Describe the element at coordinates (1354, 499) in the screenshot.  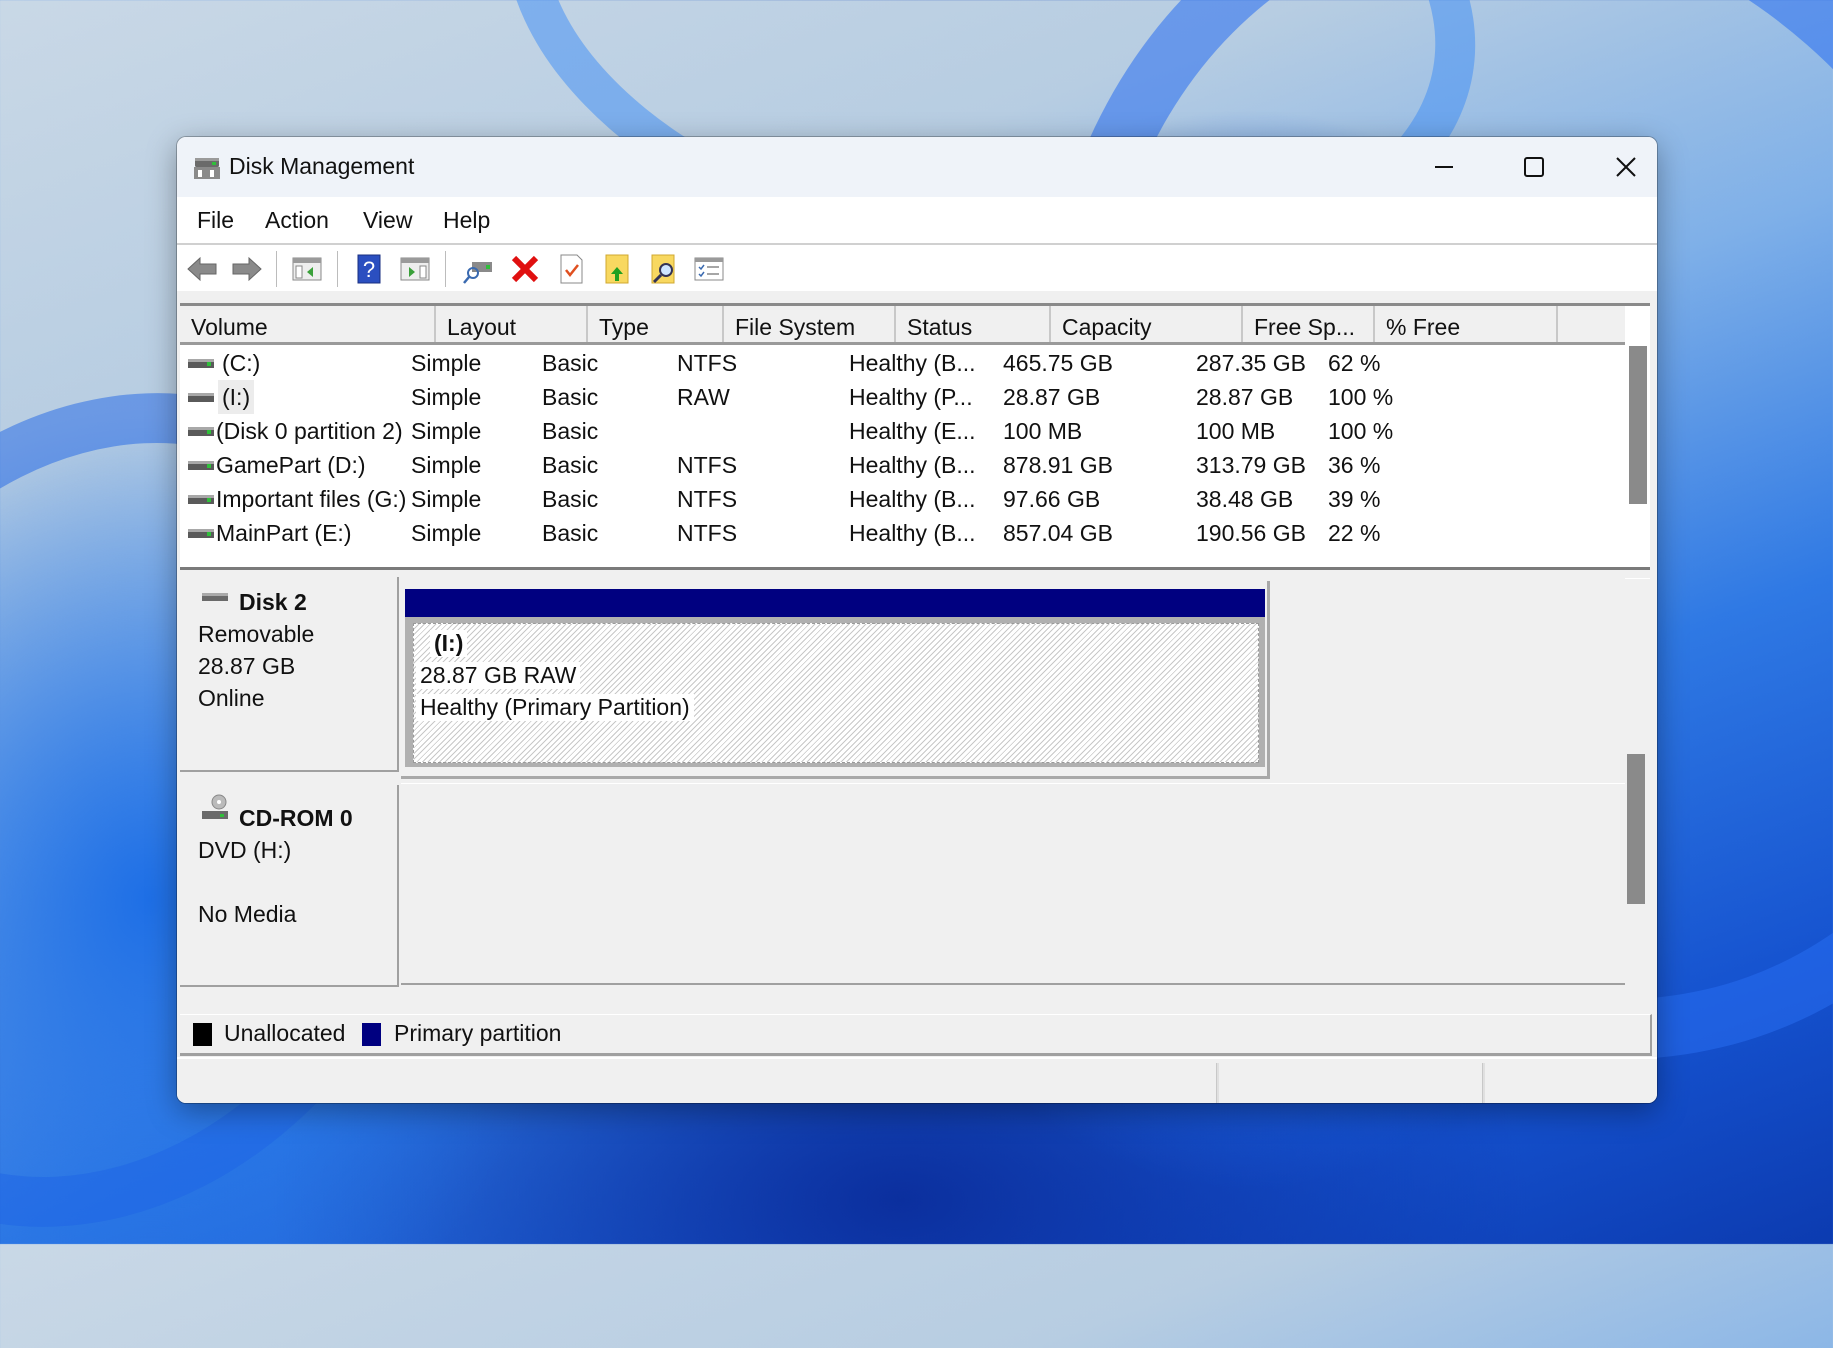
I see `cell-pct: 39 %` at that location.